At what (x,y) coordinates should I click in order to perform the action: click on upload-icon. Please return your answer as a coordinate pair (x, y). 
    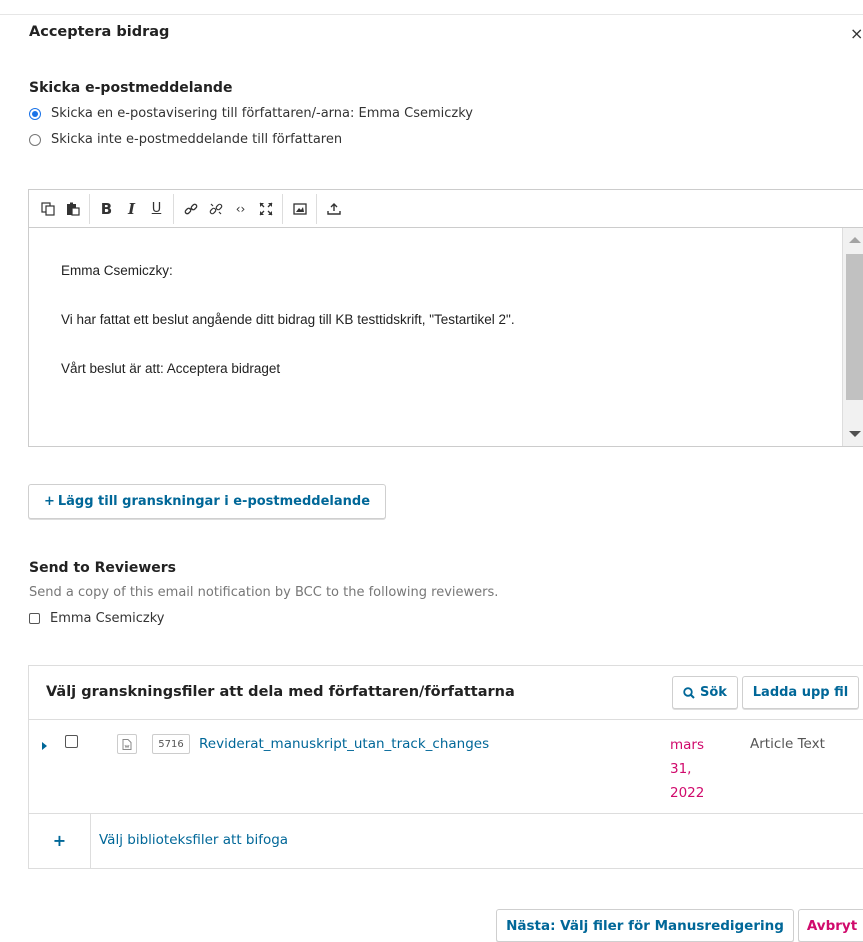
    Looking at the image, I should click on (333, 209).